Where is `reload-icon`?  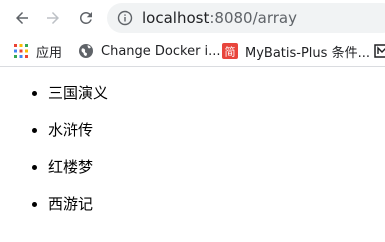 reload-icon is located at coordinates (86, 17).